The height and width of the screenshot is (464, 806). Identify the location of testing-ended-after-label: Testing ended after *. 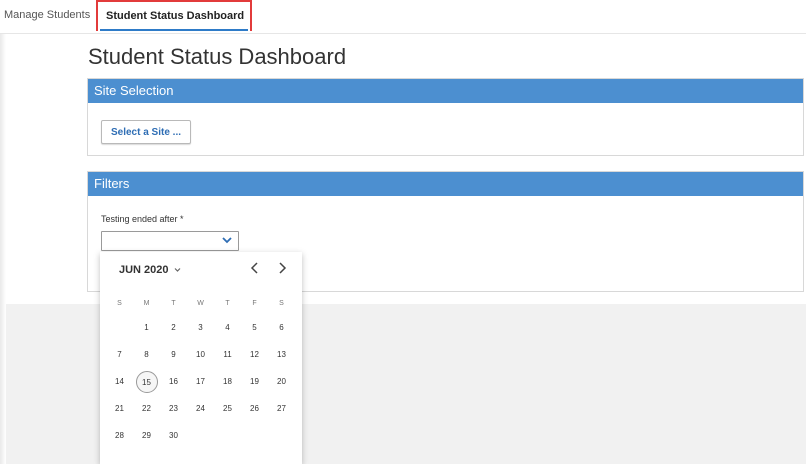
(142, 219).